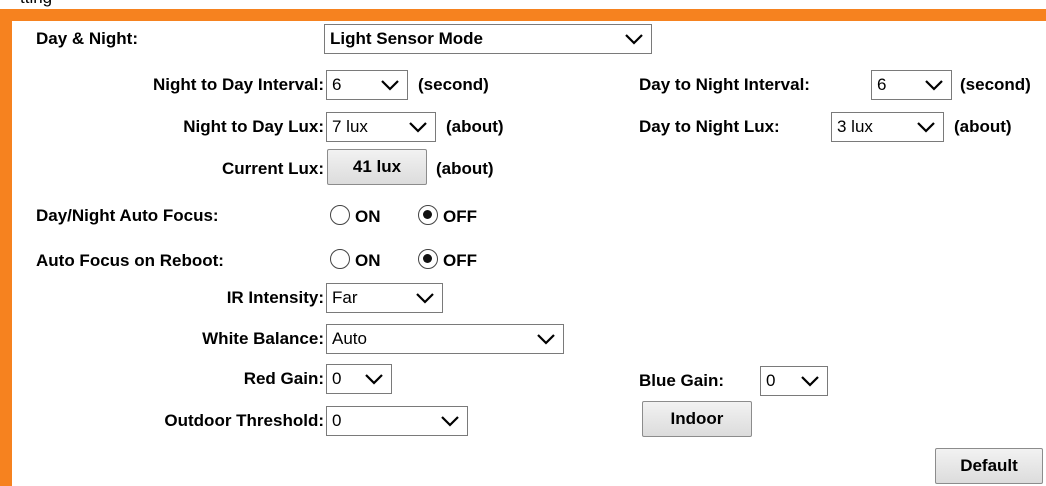 The image size is (1046, 486). I want to click on day-to-night-interval-label: Day to Night Interval:, so click(724, 84).